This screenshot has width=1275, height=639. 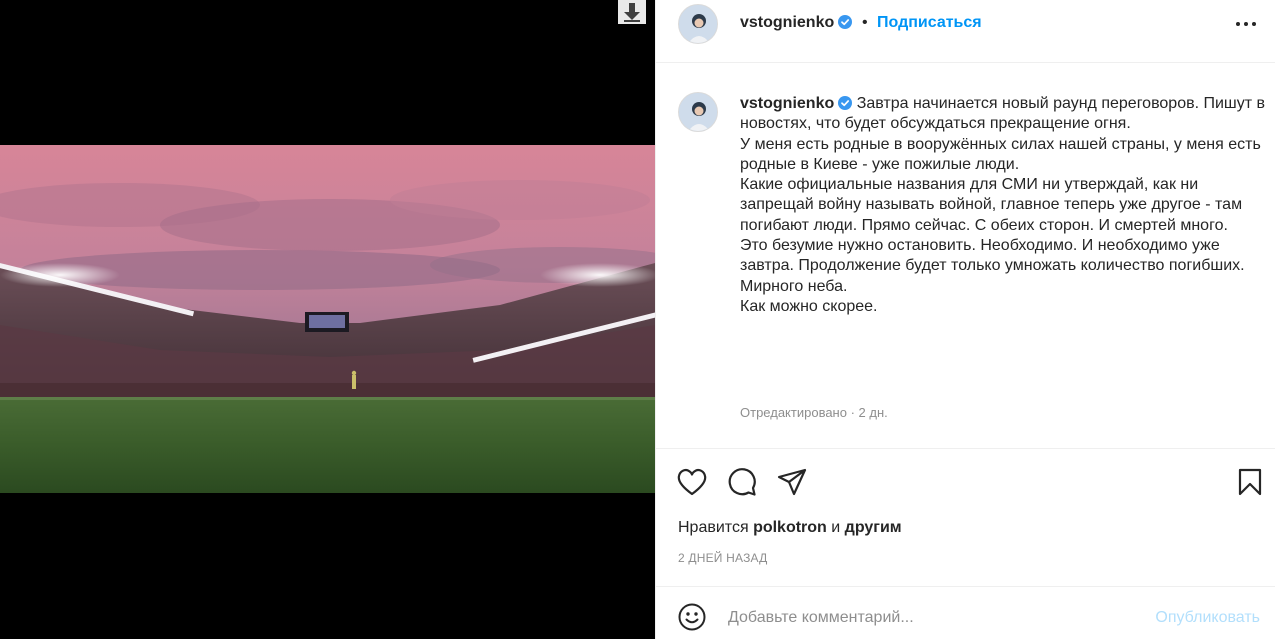 I want to click on caption-username: vstognienko, so click(x=796, y=103).